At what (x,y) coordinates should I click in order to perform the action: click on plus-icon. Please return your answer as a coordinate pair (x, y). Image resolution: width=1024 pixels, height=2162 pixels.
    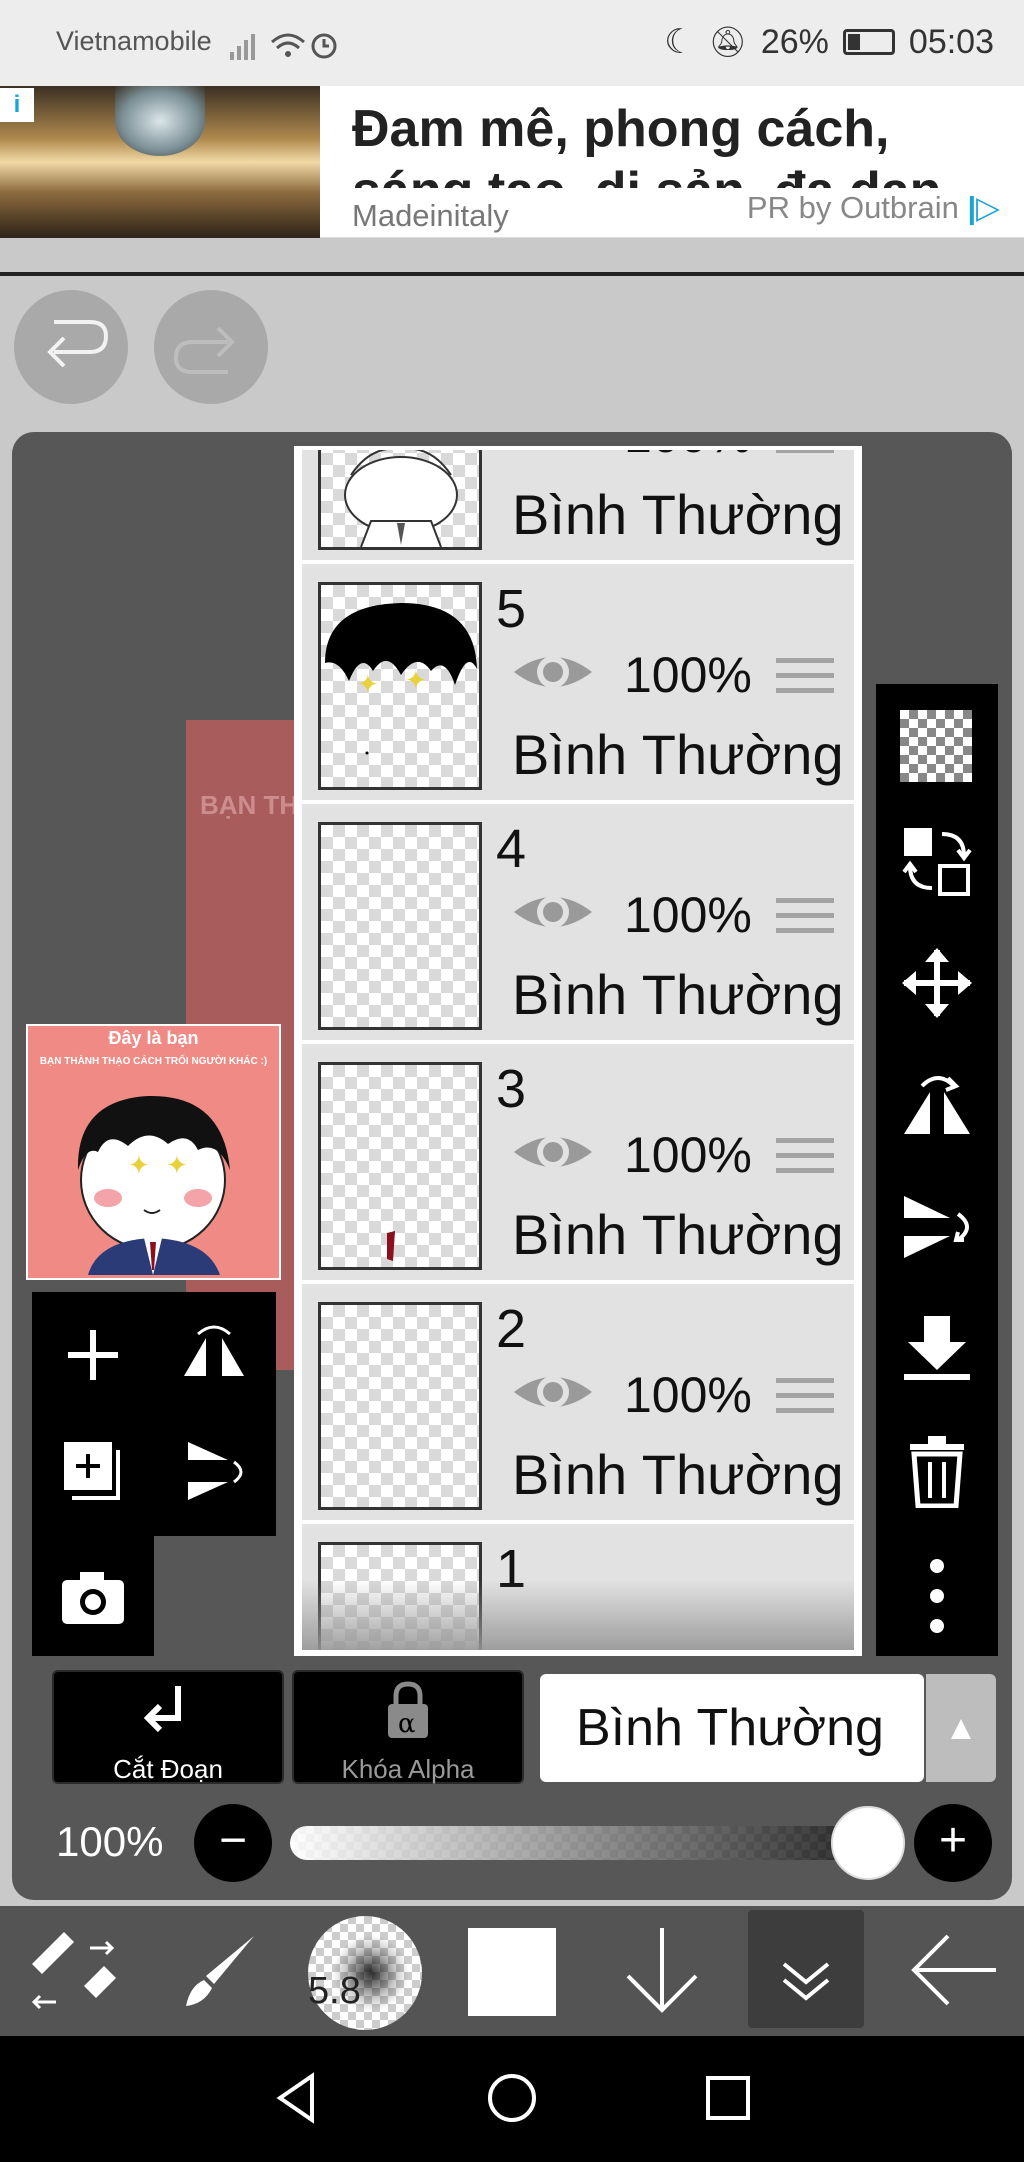
    Looking at the image, I should click on (93, 1355).